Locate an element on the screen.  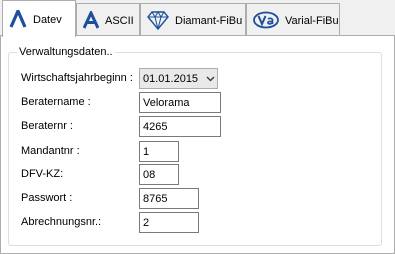
chevron-down-icon is located at coordinates (210, 79).